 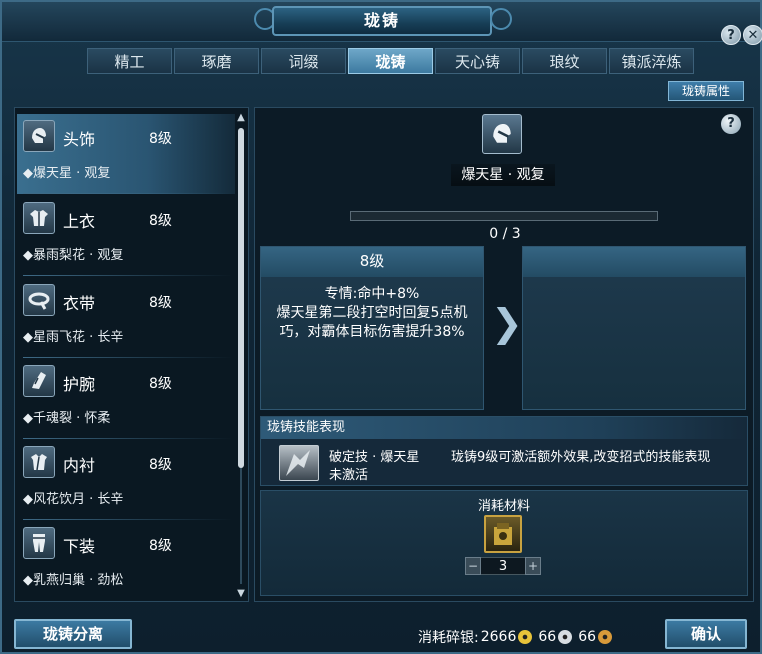 What do you see at coordinates (39, 136) in the screenshot?
I see `helmet-icon` at bounding box center [39, 136].